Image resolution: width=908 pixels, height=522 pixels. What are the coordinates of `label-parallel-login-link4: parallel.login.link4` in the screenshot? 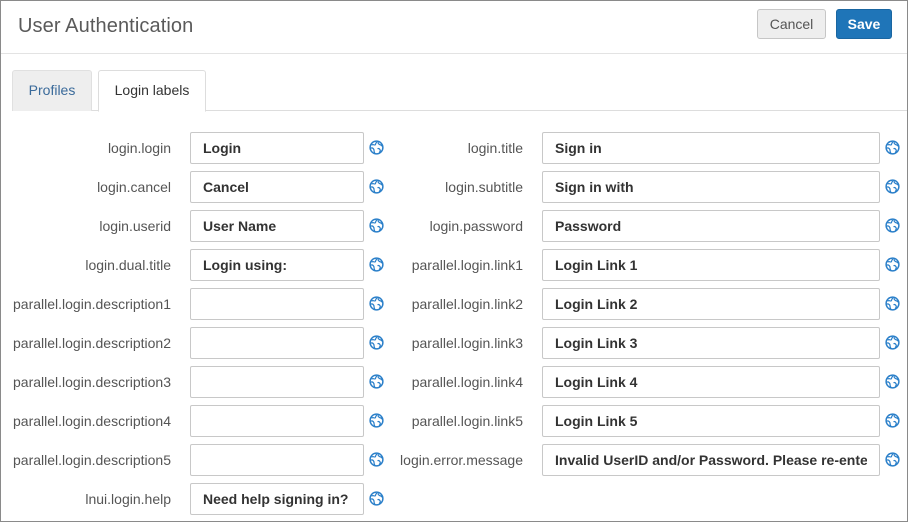 It's located at (467, 382).